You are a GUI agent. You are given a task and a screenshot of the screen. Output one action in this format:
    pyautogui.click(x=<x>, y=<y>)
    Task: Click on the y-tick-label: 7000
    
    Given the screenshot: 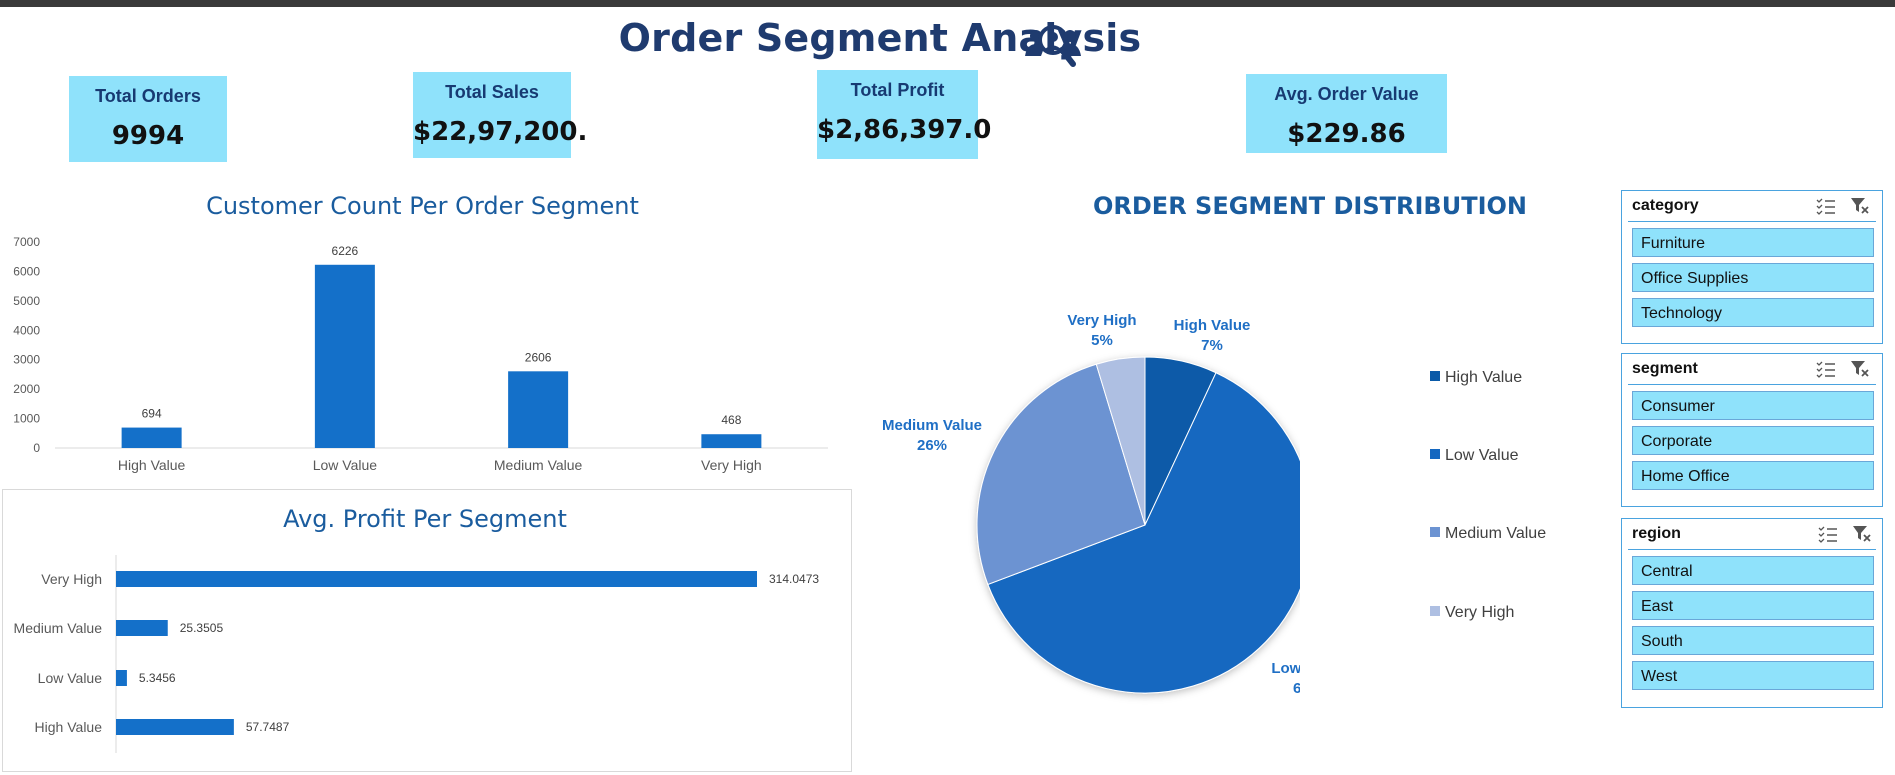 What is the action you would take?
    pyautogui.click(x=26, y=242)
    